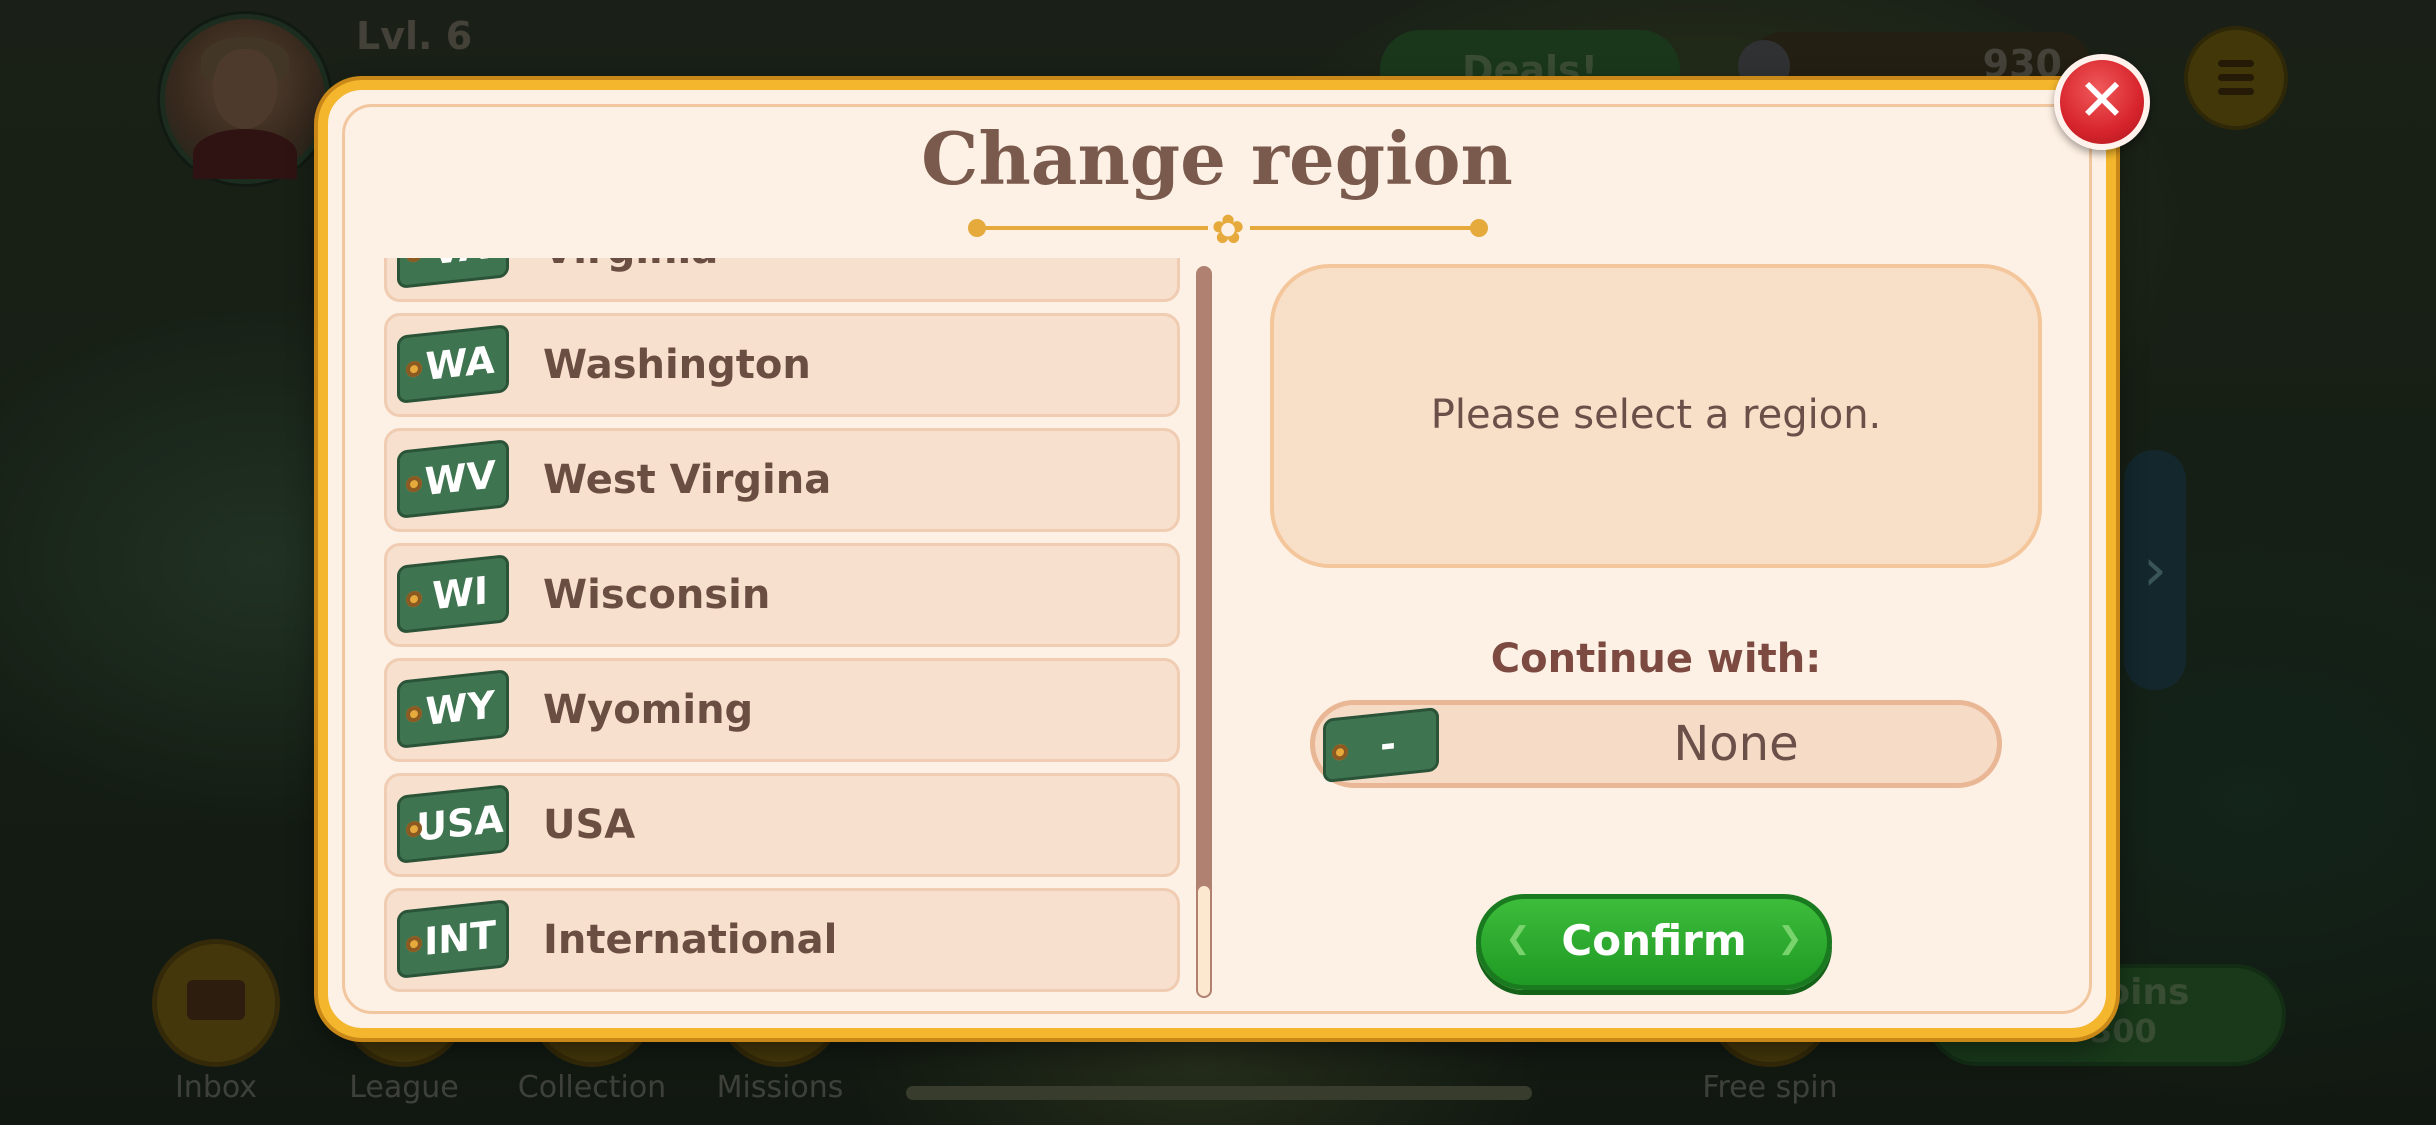  What do you see at coordinates (782, 595) in the screenshot?
I see `region-row-wisconsin: WI Wisconsin` at bounding box center [782, 595].